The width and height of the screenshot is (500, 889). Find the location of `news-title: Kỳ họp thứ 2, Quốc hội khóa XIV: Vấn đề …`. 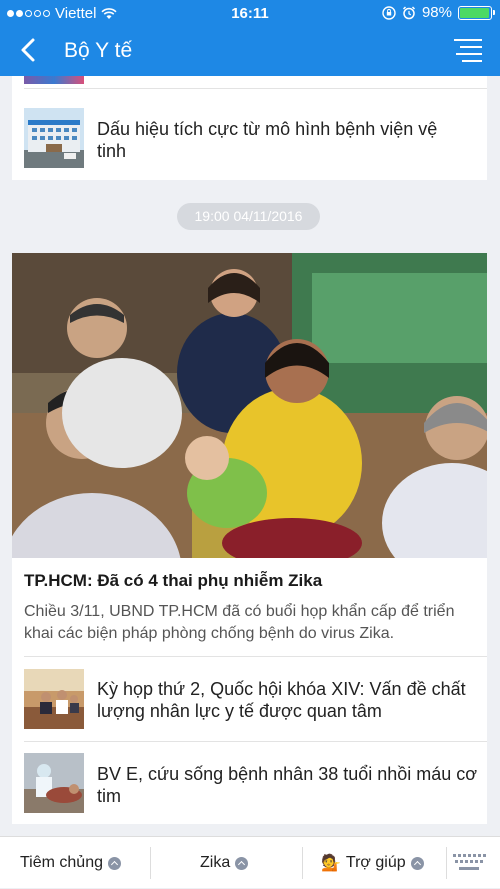

news-title: Kỳ họp thứ 2, Quốc hội khóa XIV: Vấn đề … is located at coordinates (289, 700).